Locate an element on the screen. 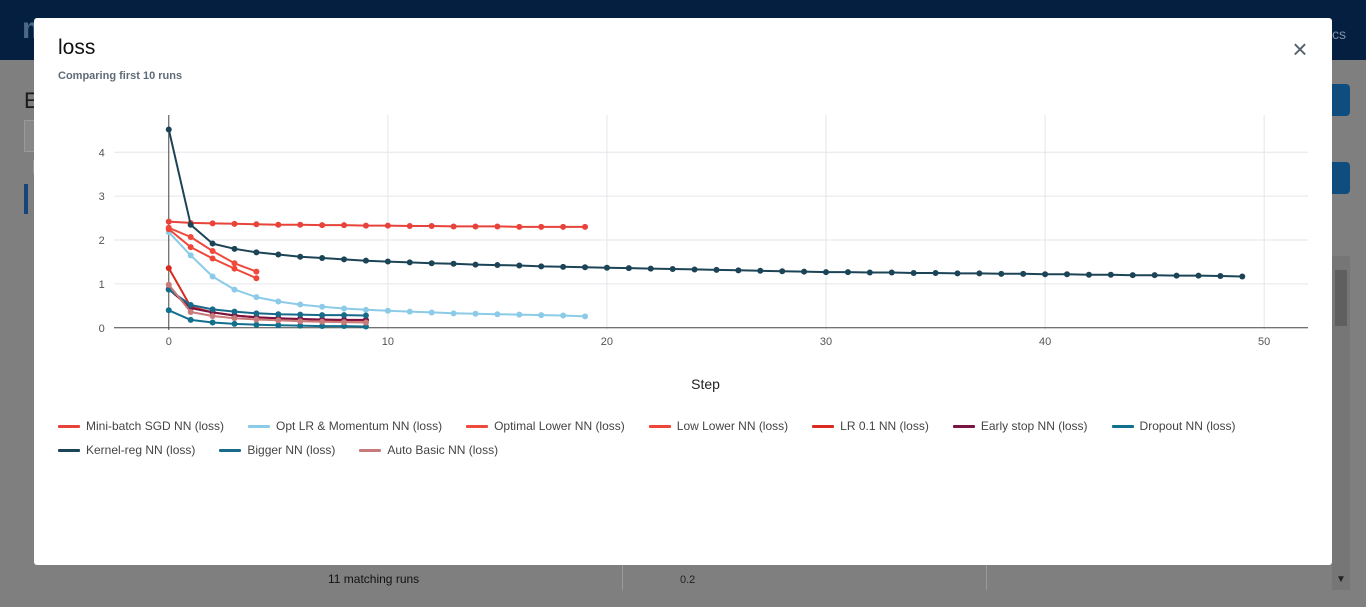 This screenshot has height=607, width=1366. legend-item: Kernel-reg NN (loss) is located at coordinates (126, 450).